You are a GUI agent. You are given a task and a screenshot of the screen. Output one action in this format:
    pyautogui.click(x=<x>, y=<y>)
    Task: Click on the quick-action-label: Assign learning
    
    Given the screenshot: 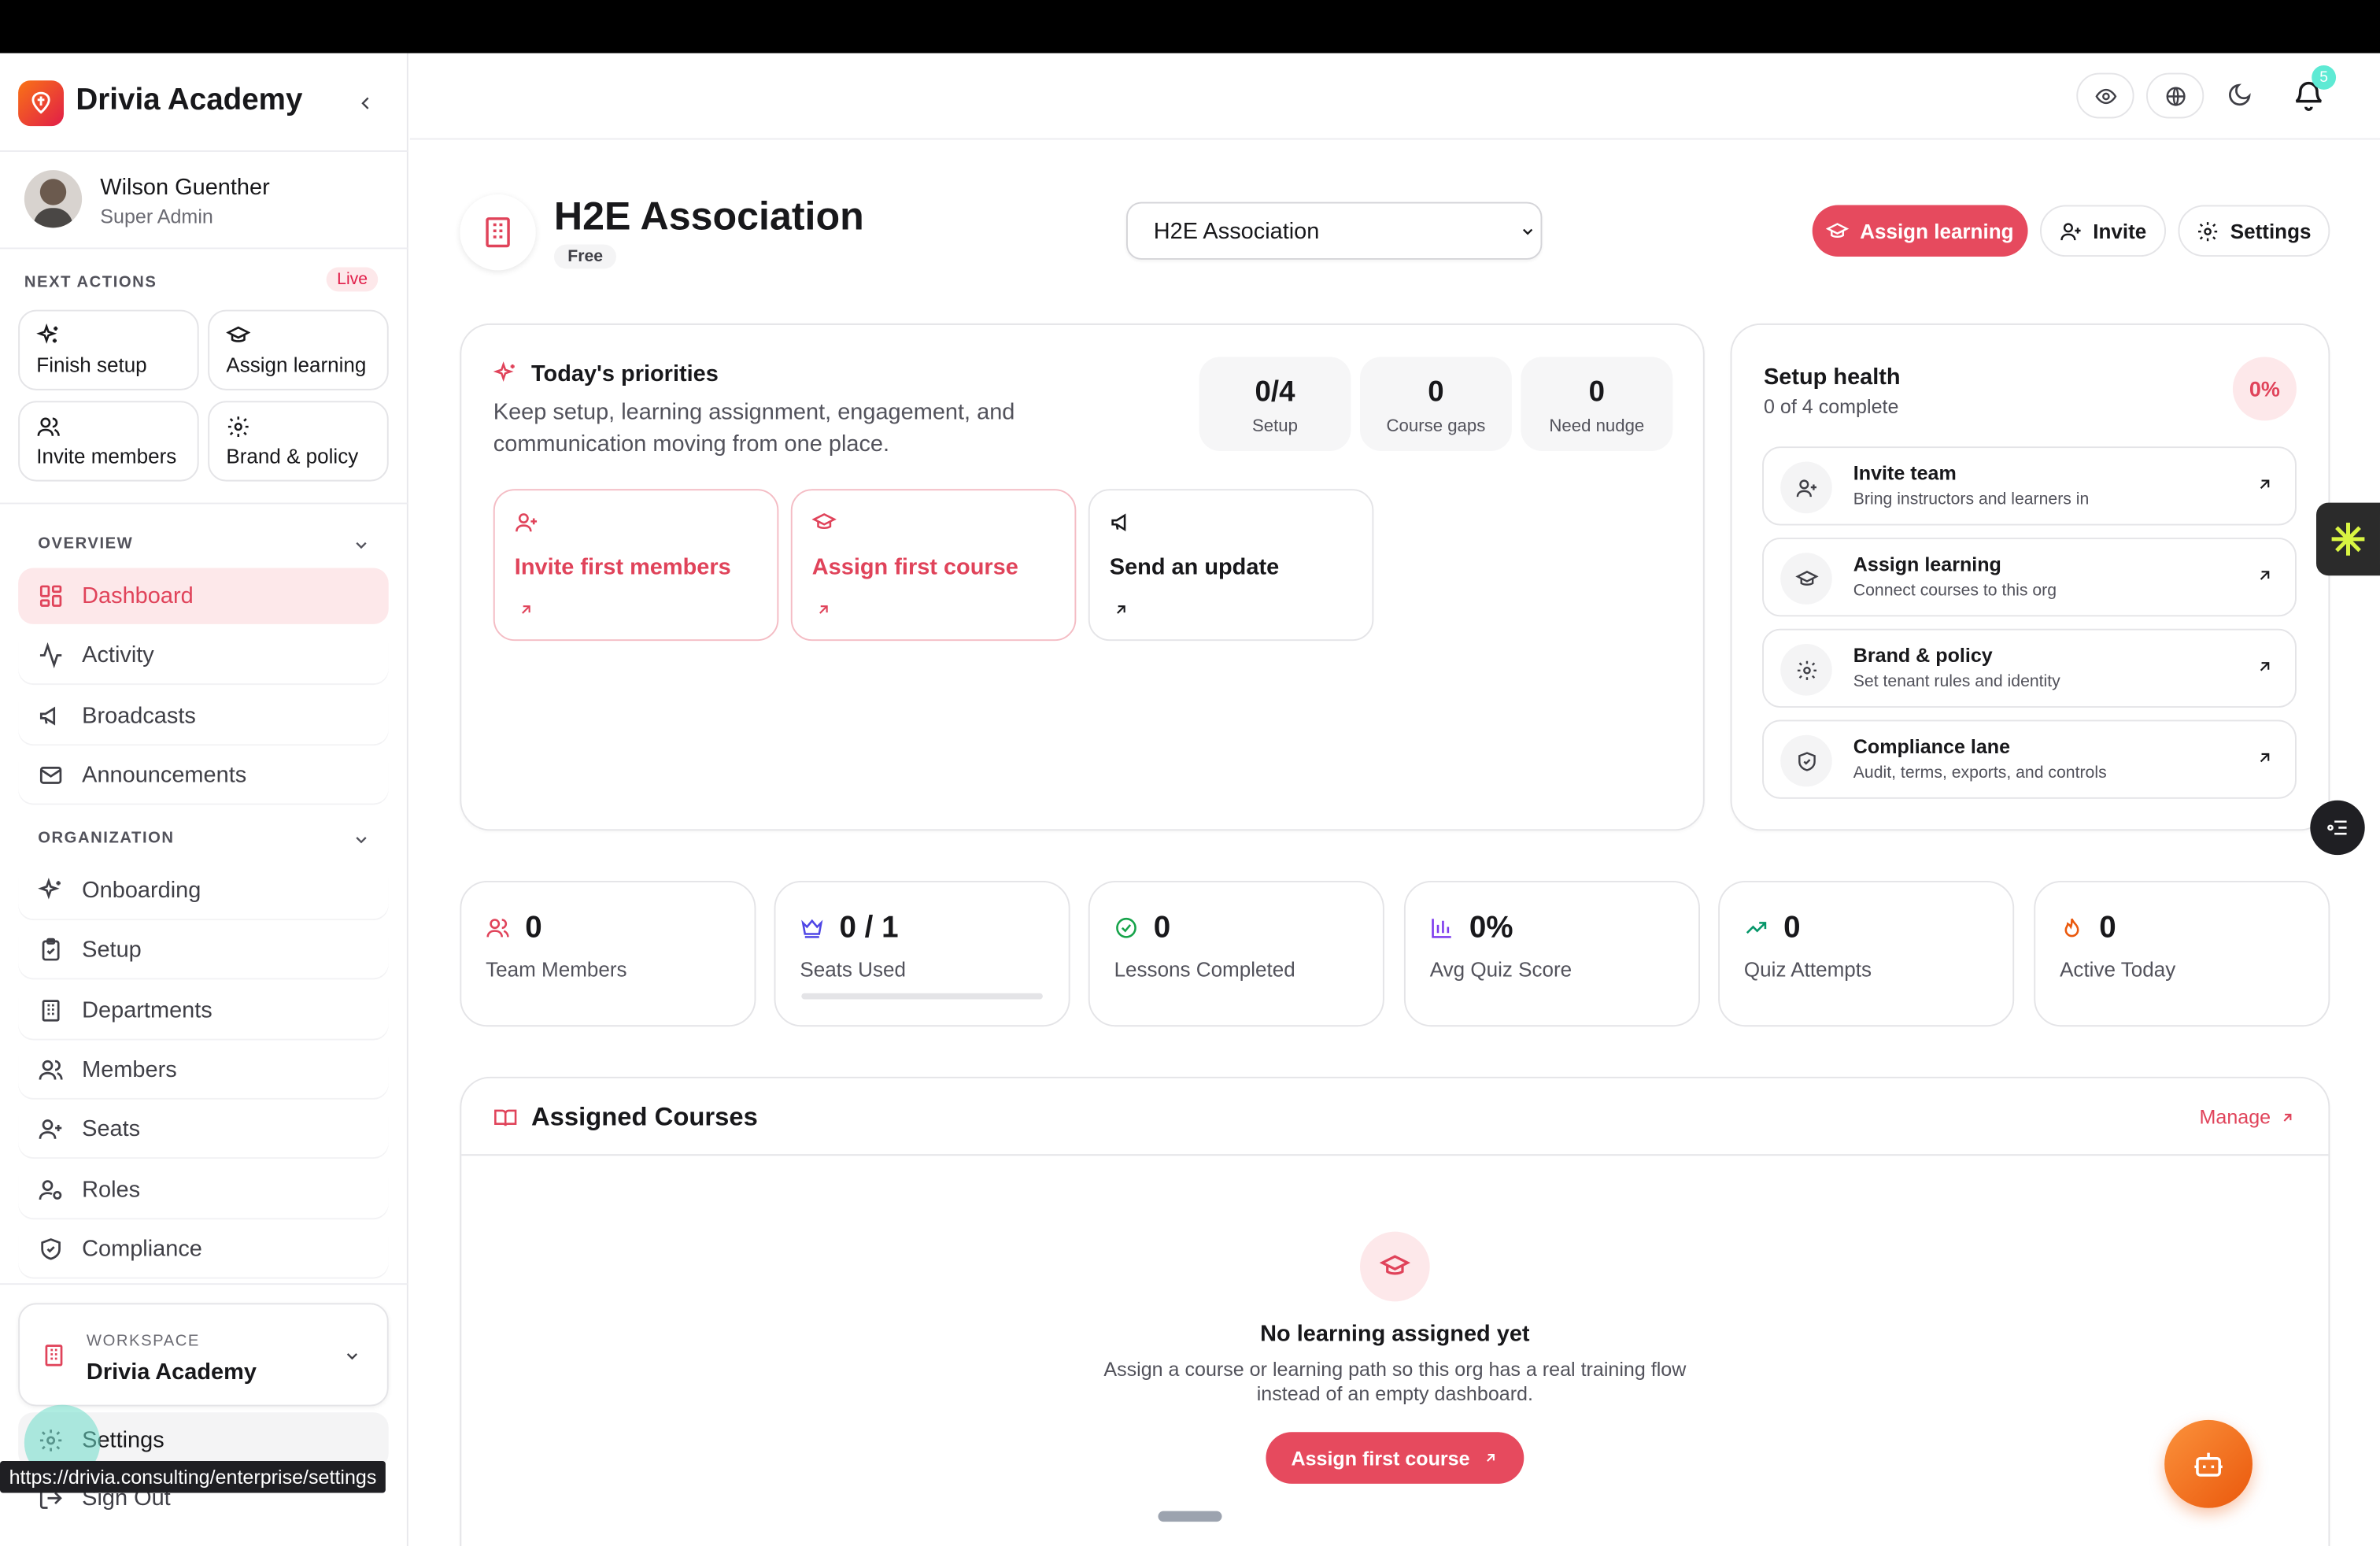 What is the action you would take?
    pyautogui.click(x=296, y=365)
    